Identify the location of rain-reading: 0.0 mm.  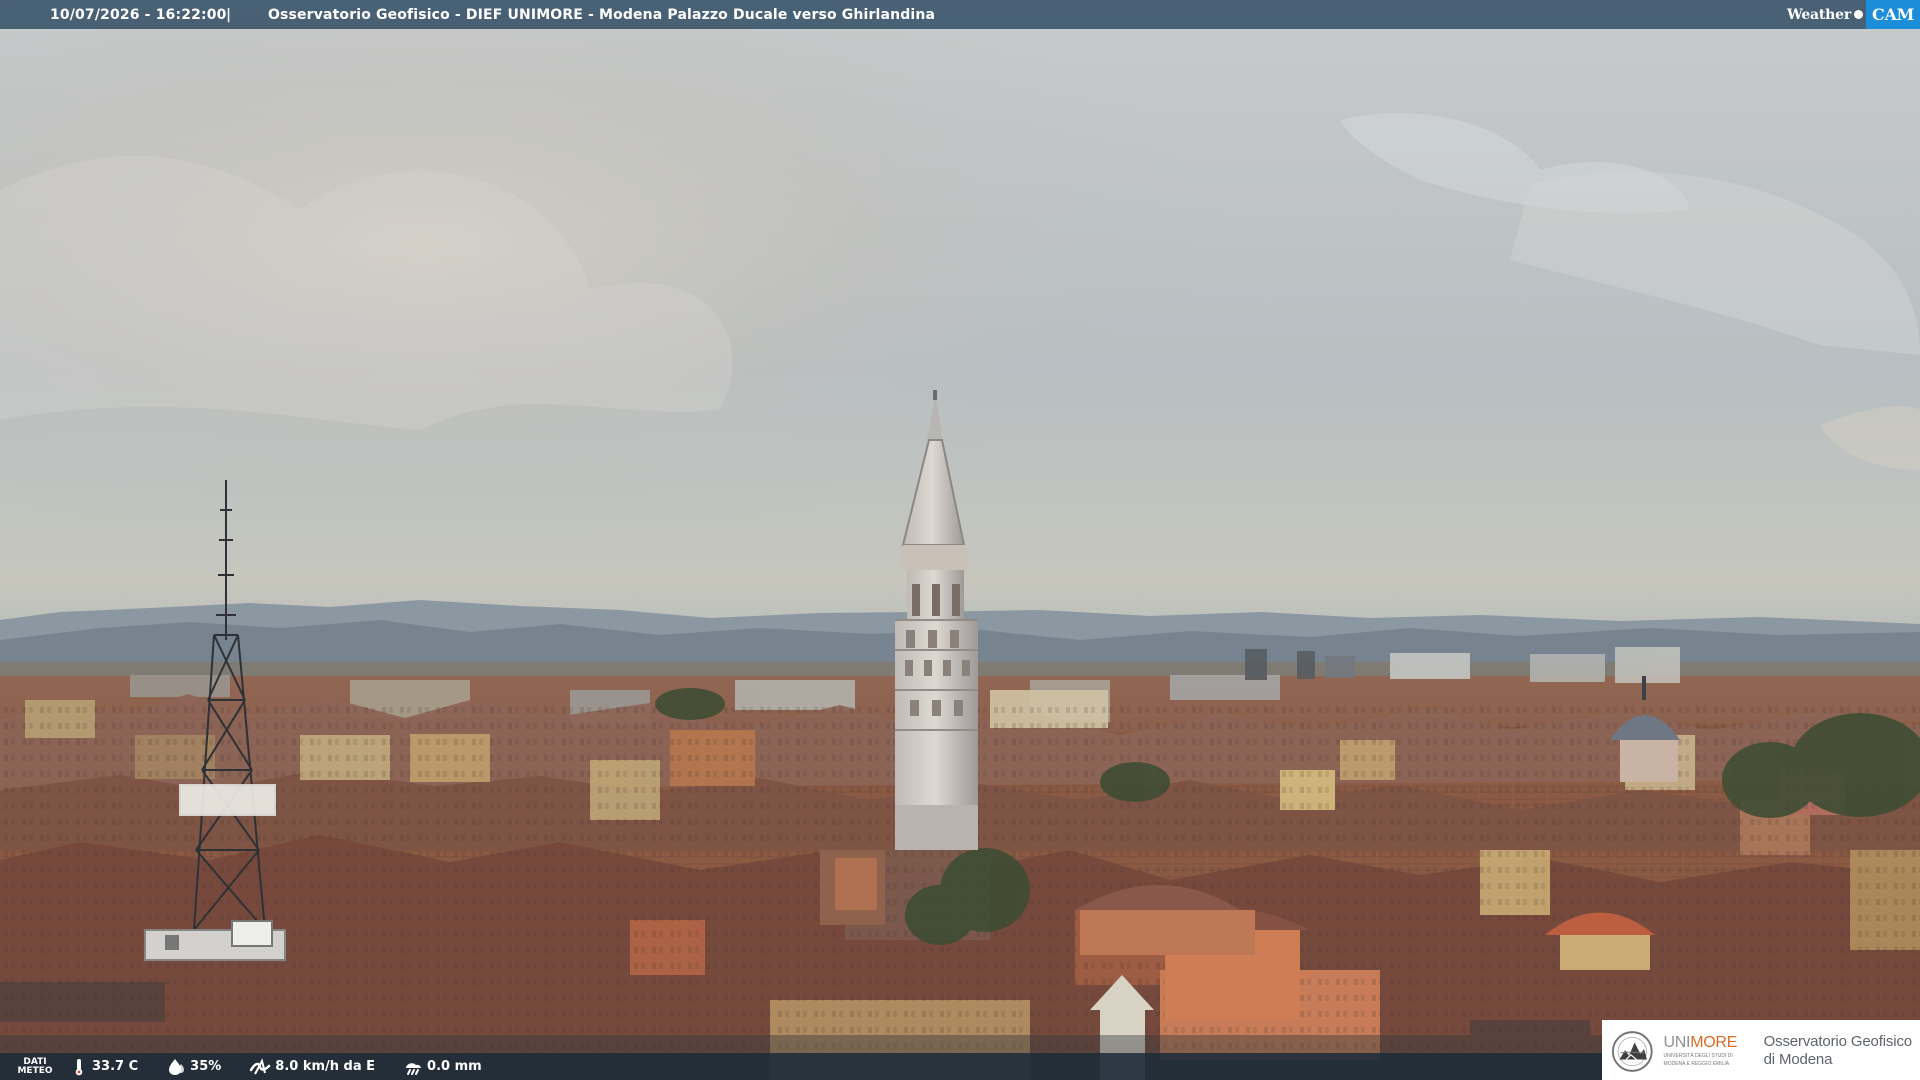
(442, 1067).